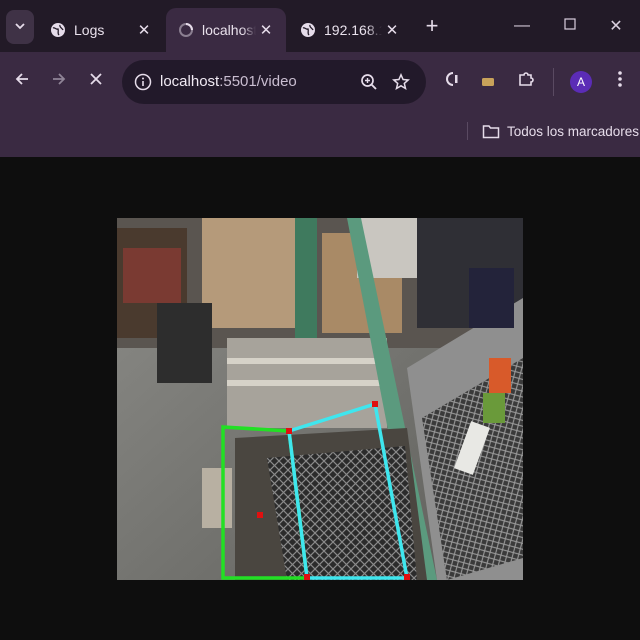 Image resolution: width=640 pixels, height=640 pixels. I want to click on maximize-button, so click(570, 26).